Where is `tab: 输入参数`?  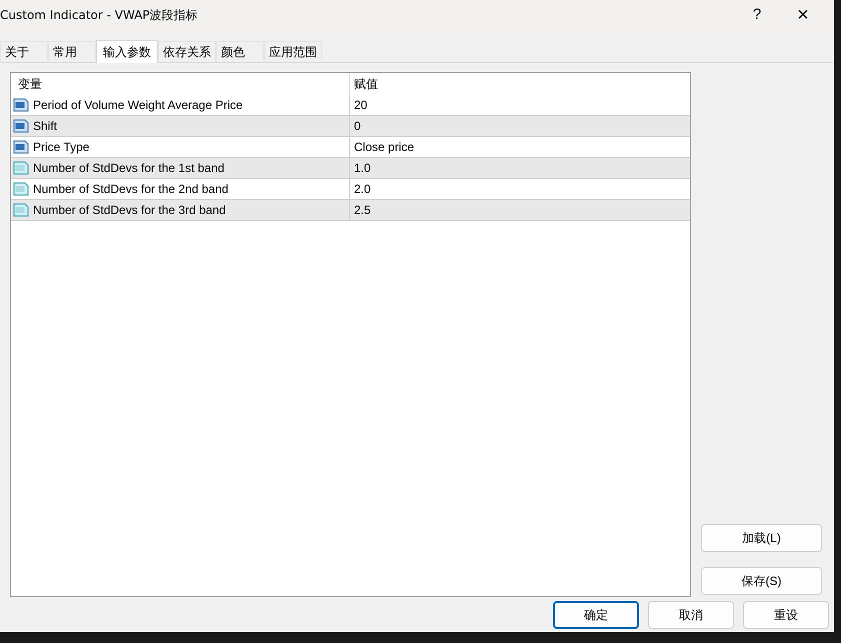 tab: 输入参数 is located at coordinates (127, 51).